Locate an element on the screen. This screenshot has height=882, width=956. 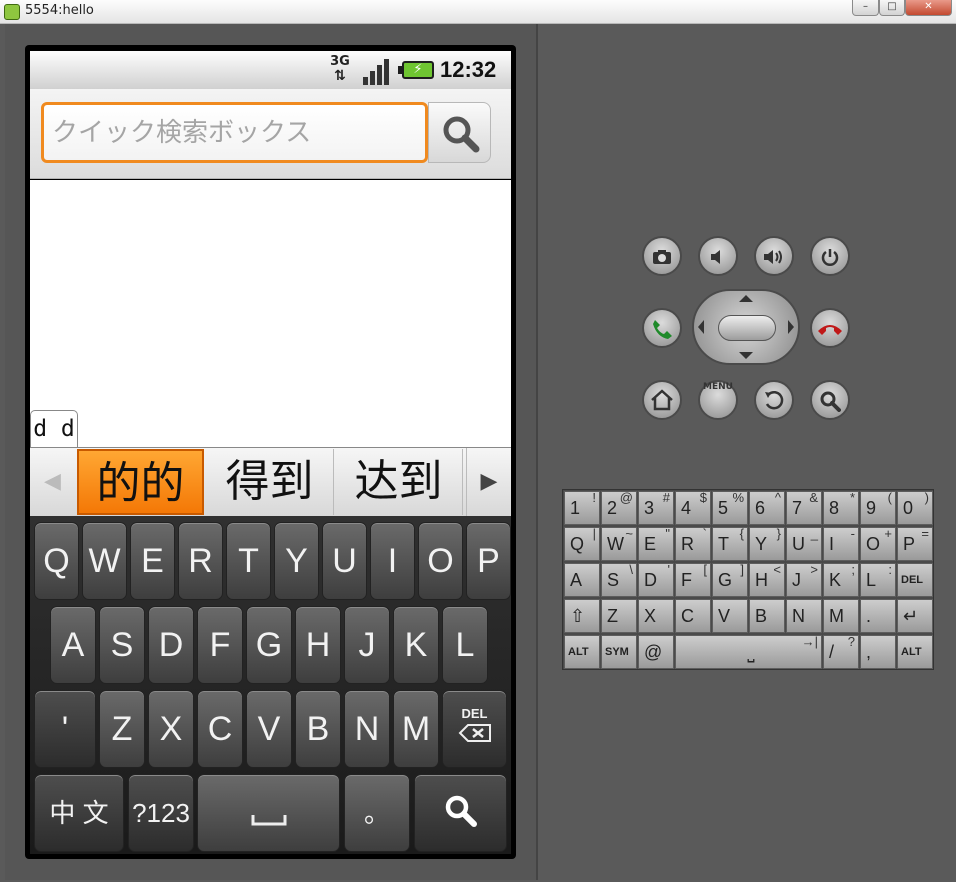
candidate-item: 得到 is located at coordinates (270, 482).